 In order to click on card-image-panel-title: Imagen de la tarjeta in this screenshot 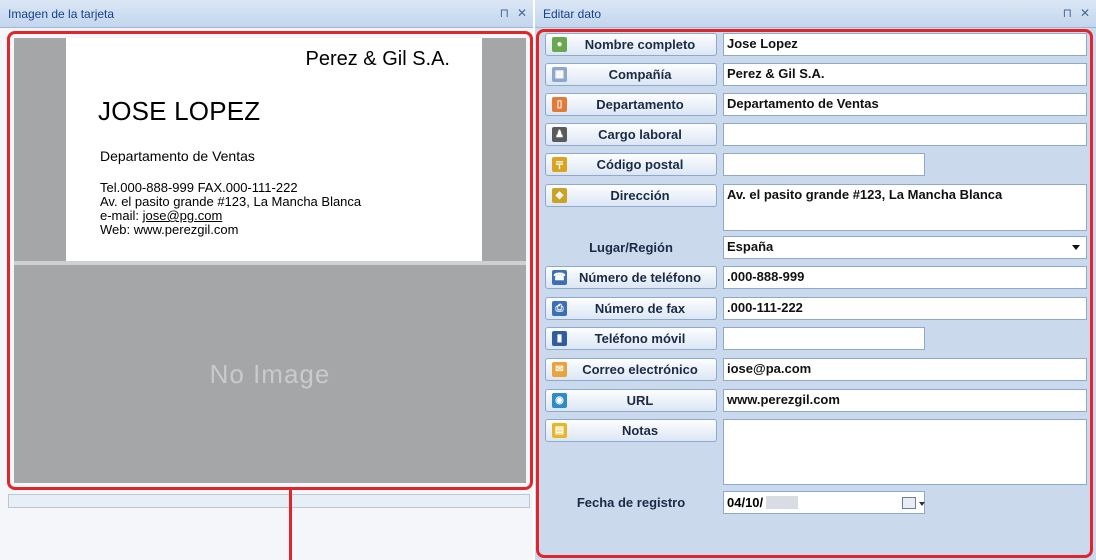, I will do `click(61, 13)`.